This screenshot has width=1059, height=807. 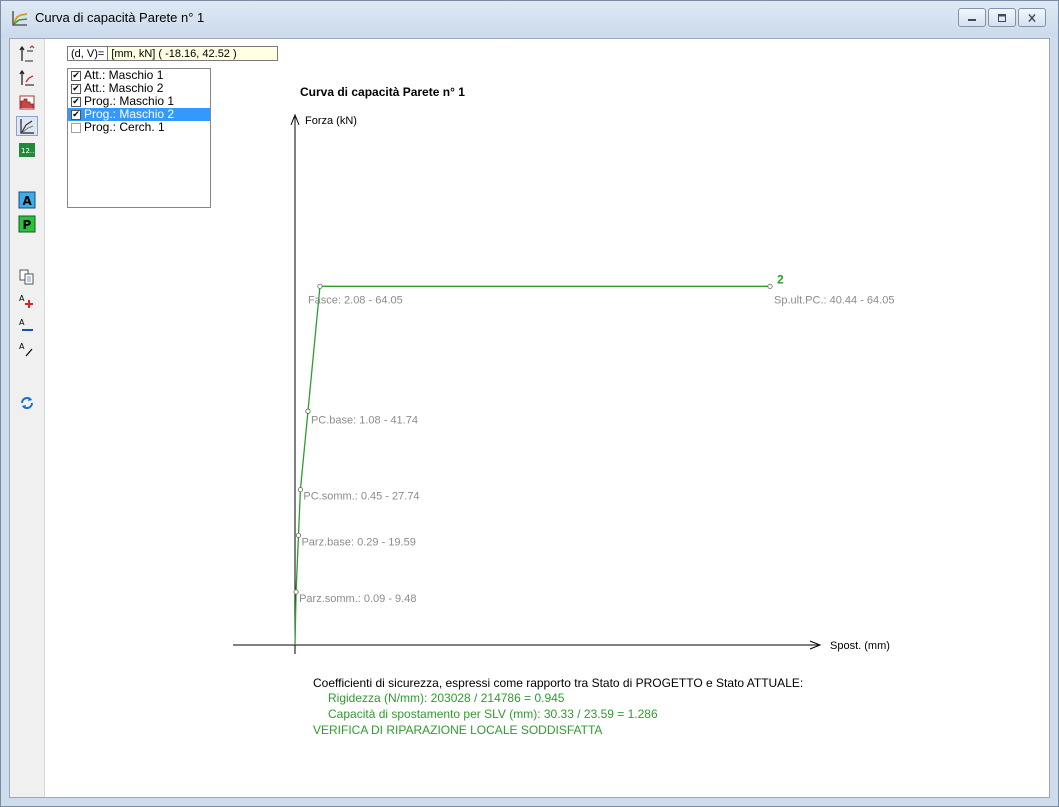 I want to click on maximize-icon, so click(x=1002, y=17).